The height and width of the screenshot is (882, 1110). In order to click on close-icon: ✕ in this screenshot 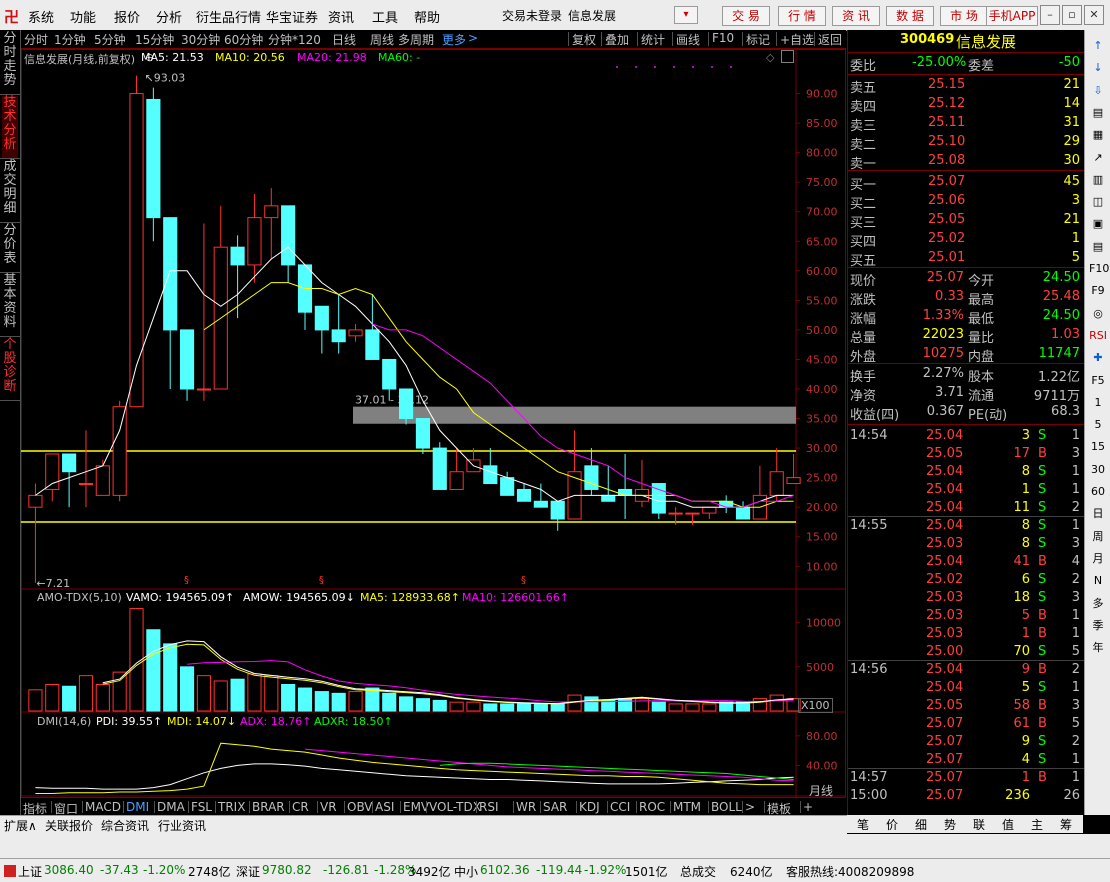, I will do `click(1094, 15)`.